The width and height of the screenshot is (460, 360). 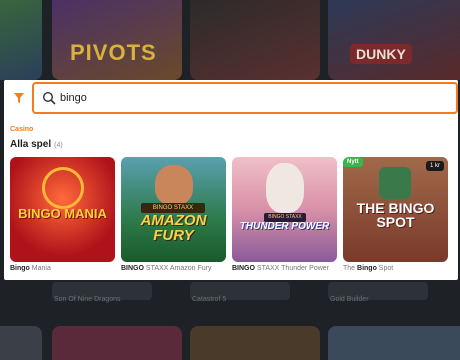 I want to click on game-caption: BINGO STAXX Thunder Power, so click(x=284, y=268).